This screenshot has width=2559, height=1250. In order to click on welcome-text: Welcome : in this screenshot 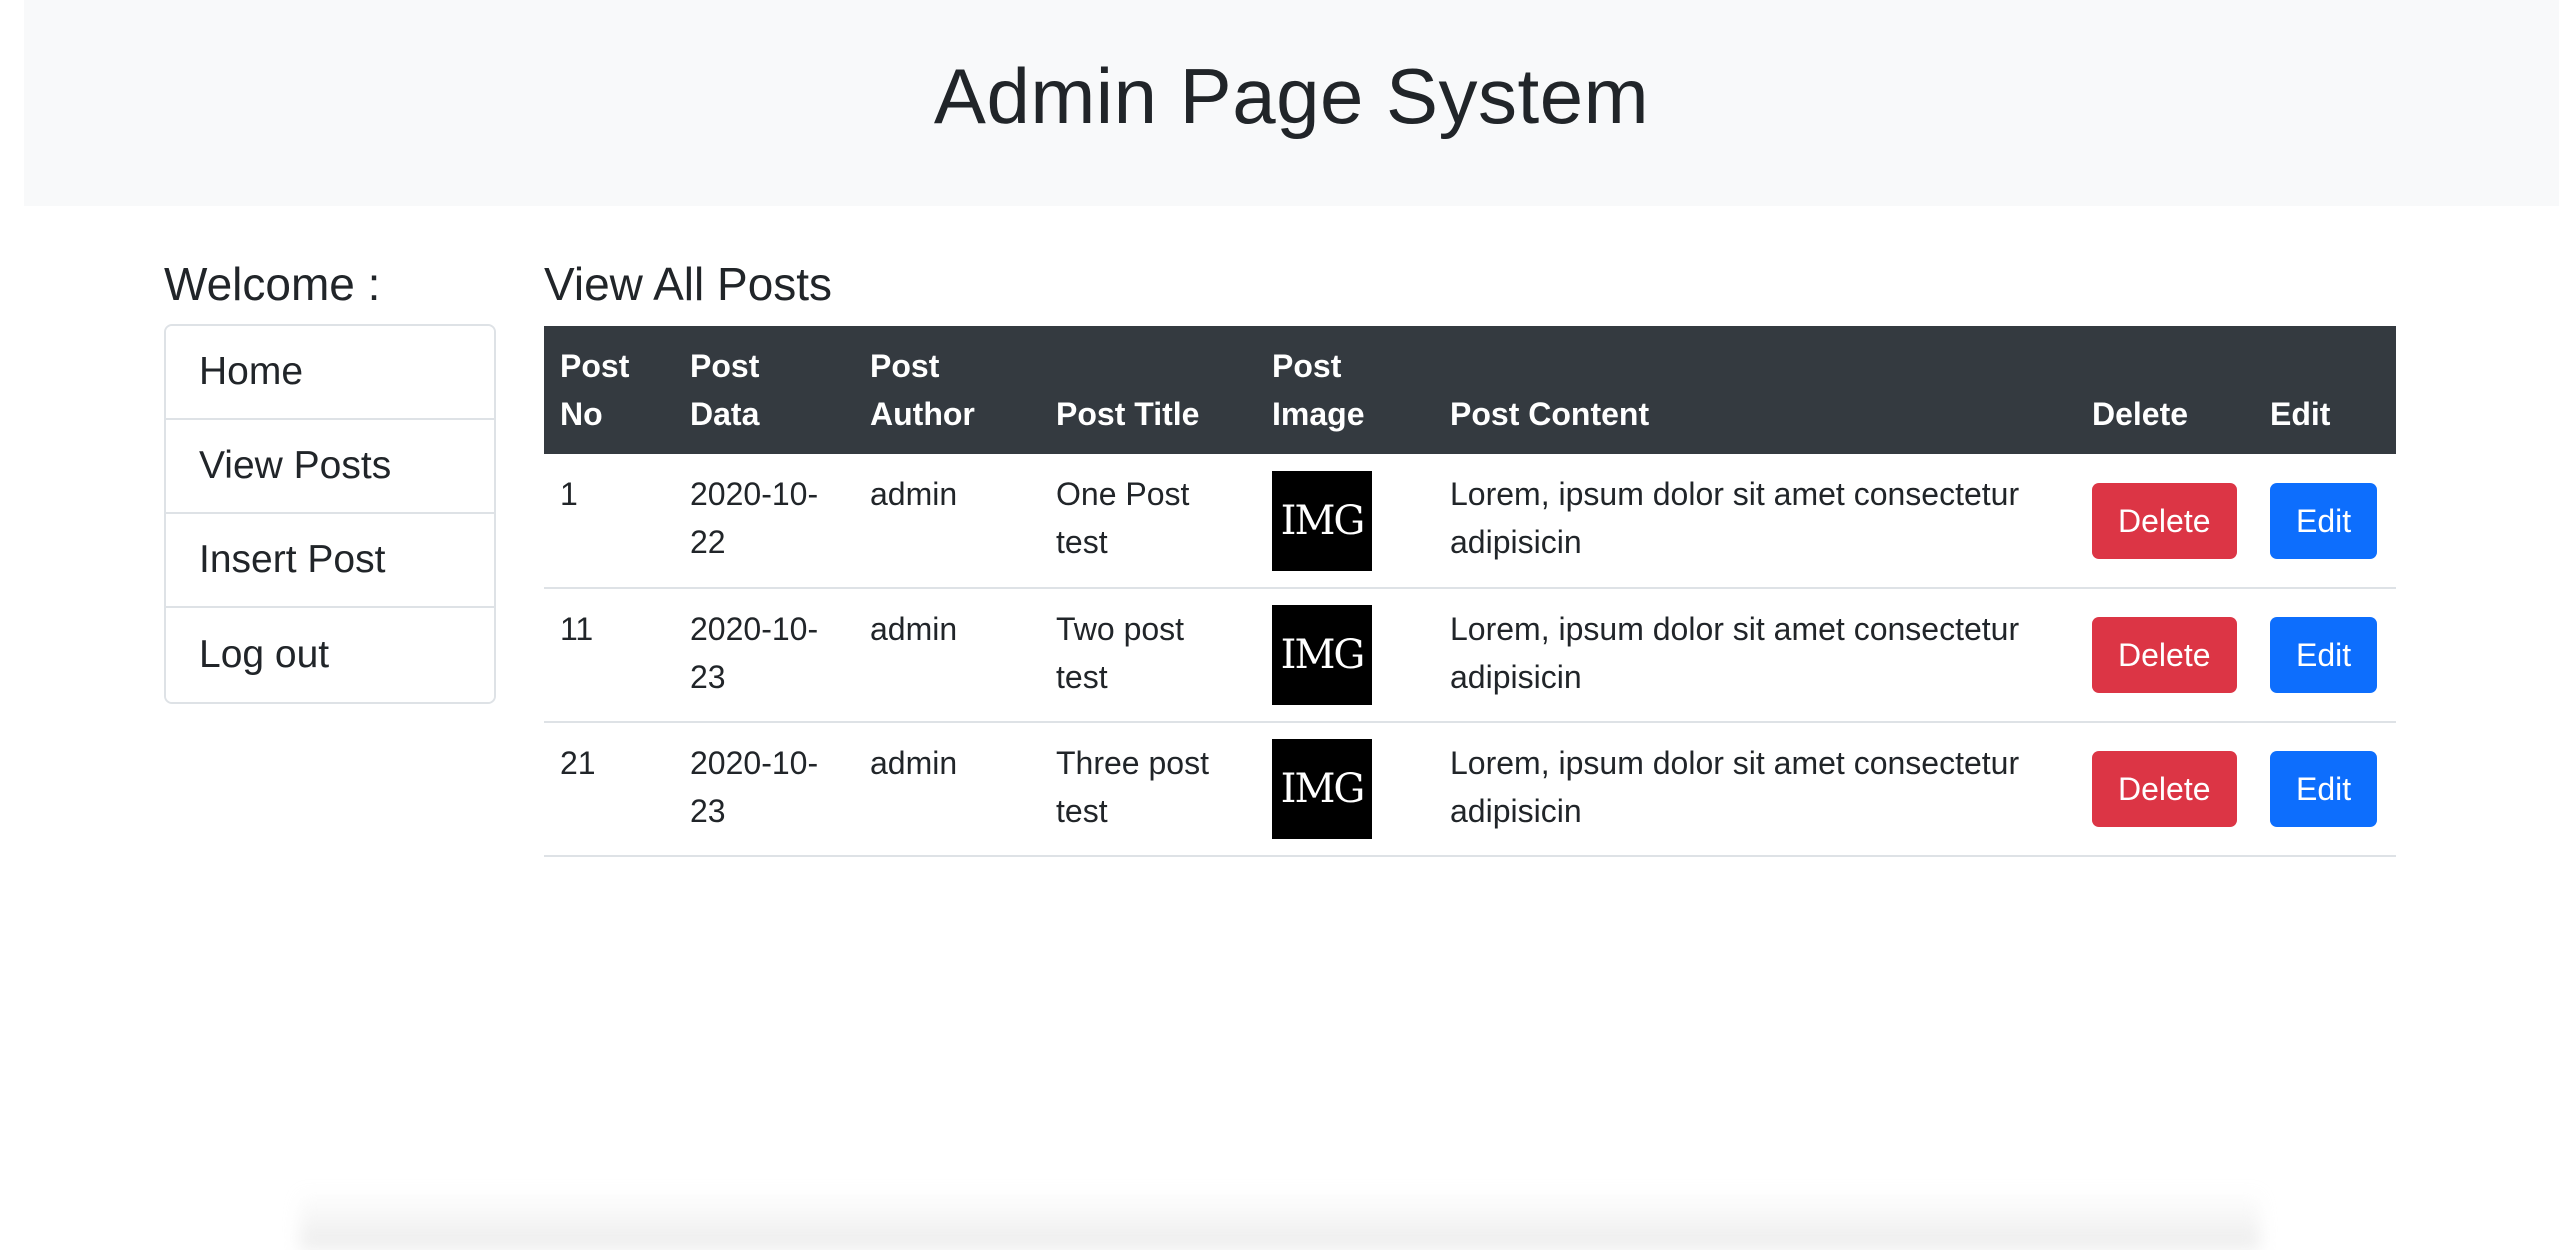, I will do `click(272, 284)`.